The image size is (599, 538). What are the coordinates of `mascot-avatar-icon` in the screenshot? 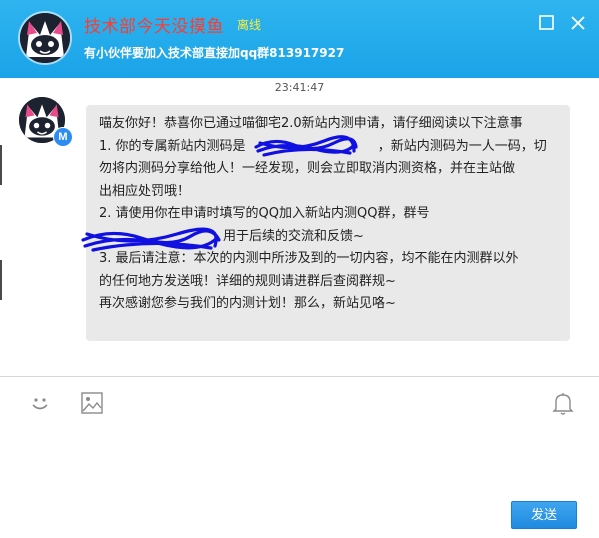 It's located at (45, 38).